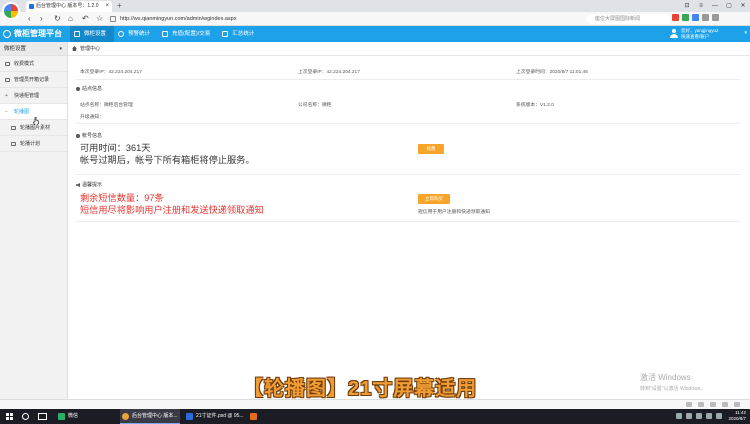 Image resolution: width=750 pixels, height=424 pixels. Describe the element at coordinates (695, 37) in the screenshot. I see `user-quick-link: 快速查看/账户` at that location.